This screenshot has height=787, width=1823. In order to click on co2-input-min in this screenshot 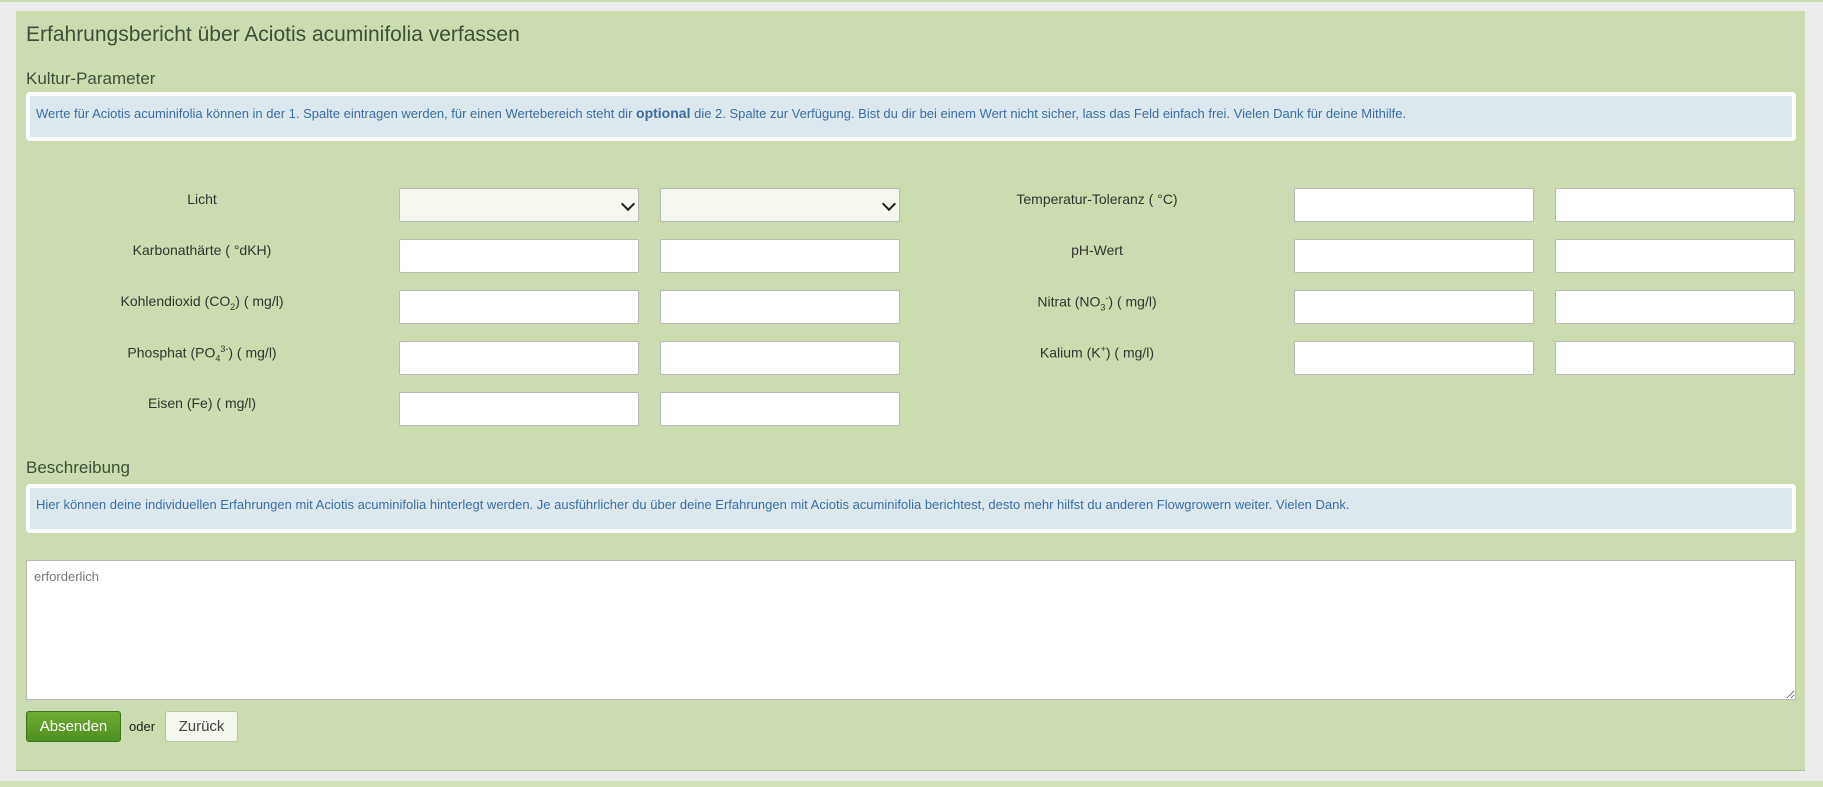, I will do `click(519, 307)`.